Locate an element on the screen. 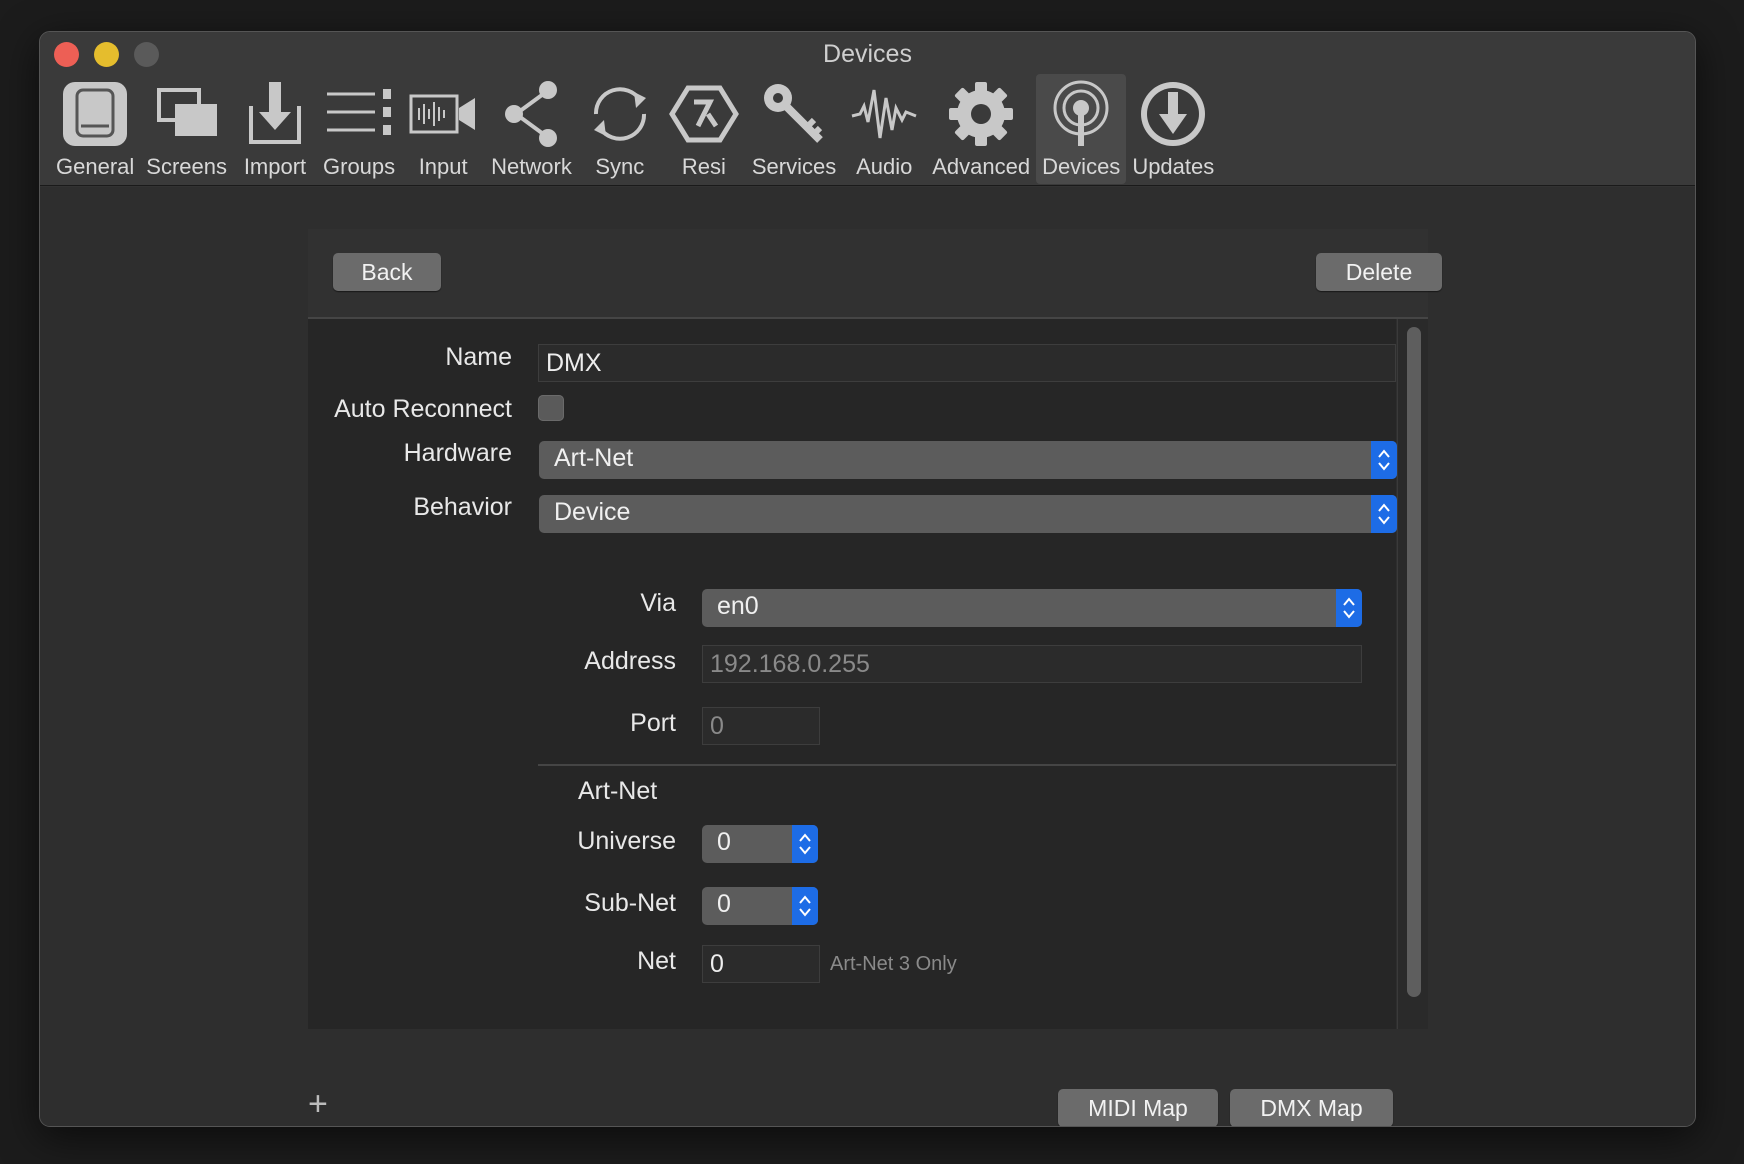  midi-map-button: MIDI Map is located at coordinates (1138, 1107).